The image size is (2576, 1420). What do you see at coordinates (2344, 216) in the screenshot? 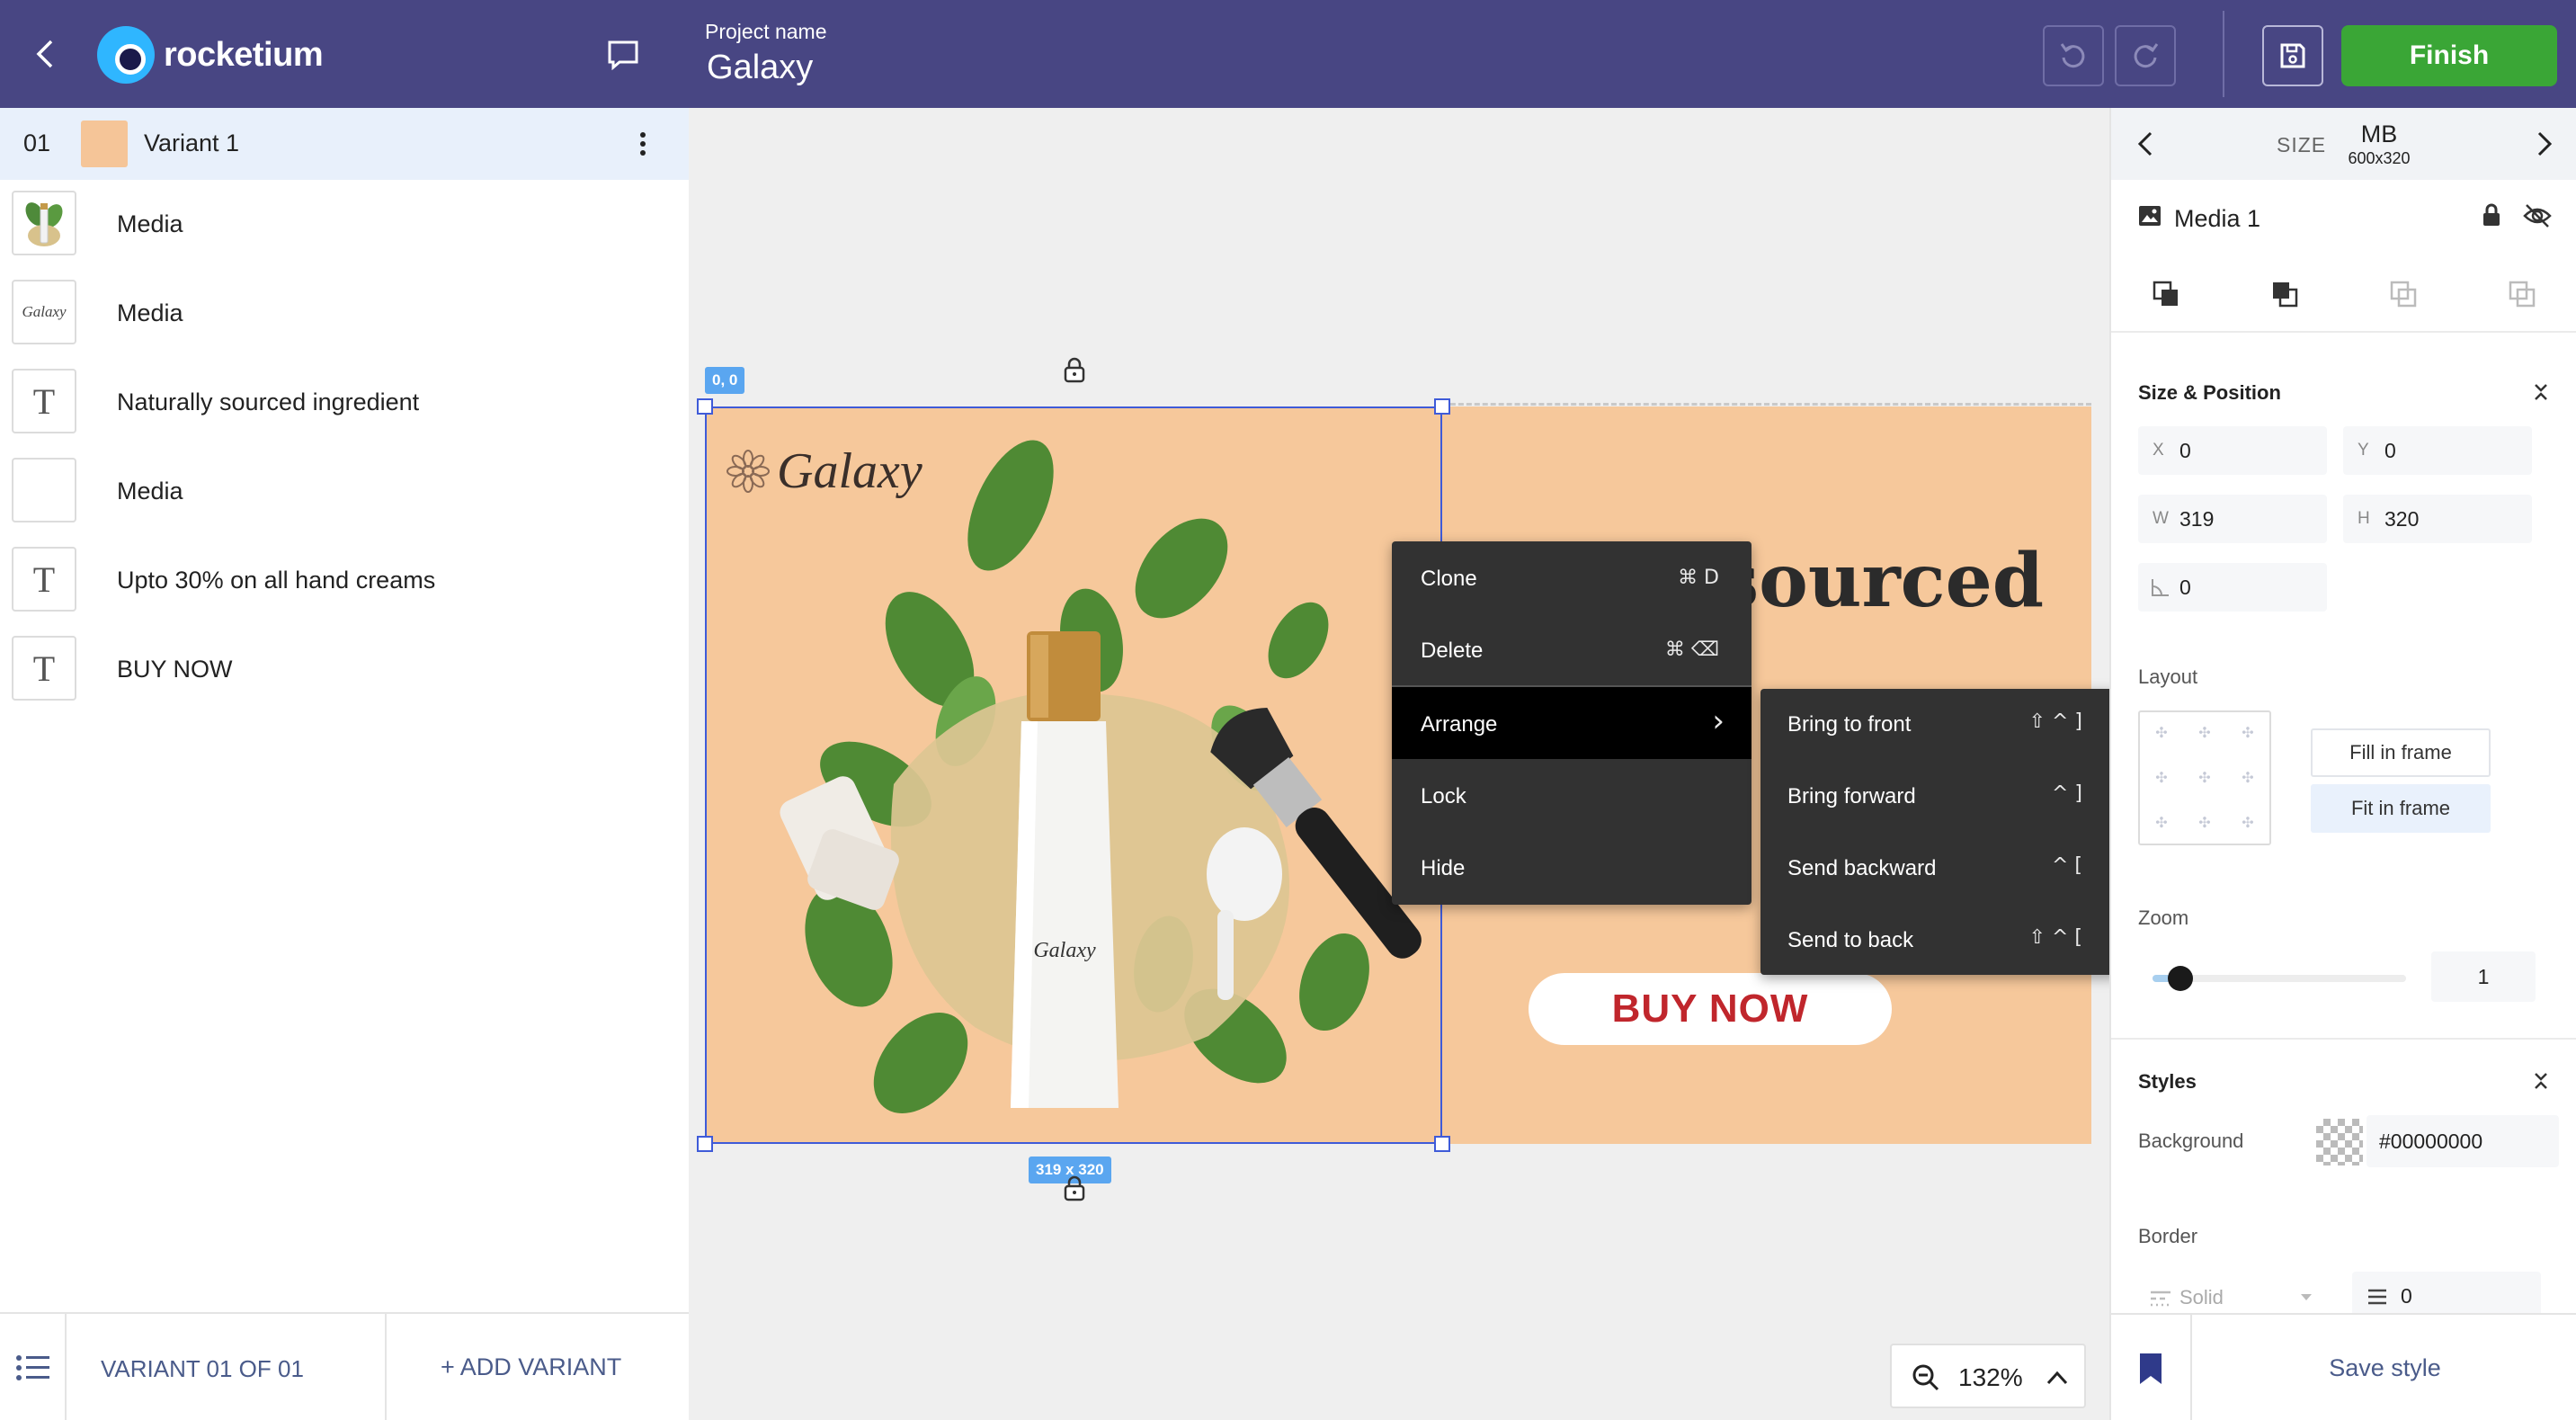
I see `selected-layer-header: Media 1` at bounding box center [2344, 216].